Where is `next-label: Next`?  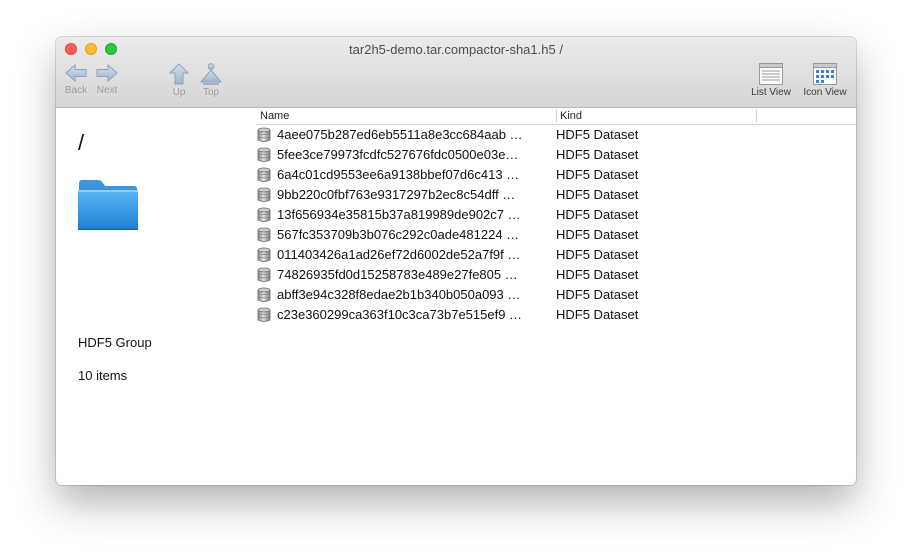 next-label: Next is located at coordinates (107, 90).